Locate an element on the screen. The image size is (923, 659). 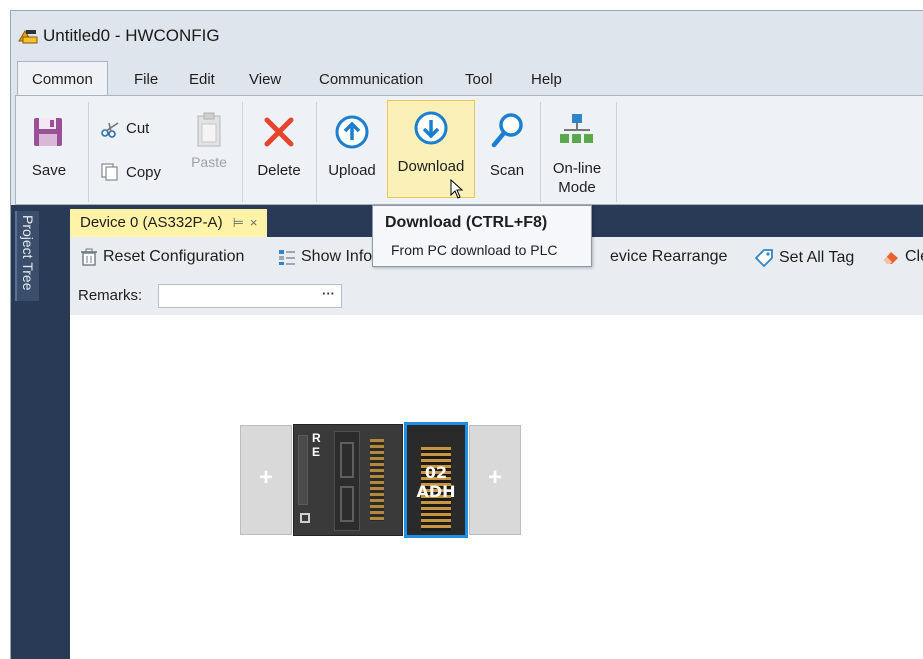
mouse-cursor-icon is located at coordinates (457, 189).